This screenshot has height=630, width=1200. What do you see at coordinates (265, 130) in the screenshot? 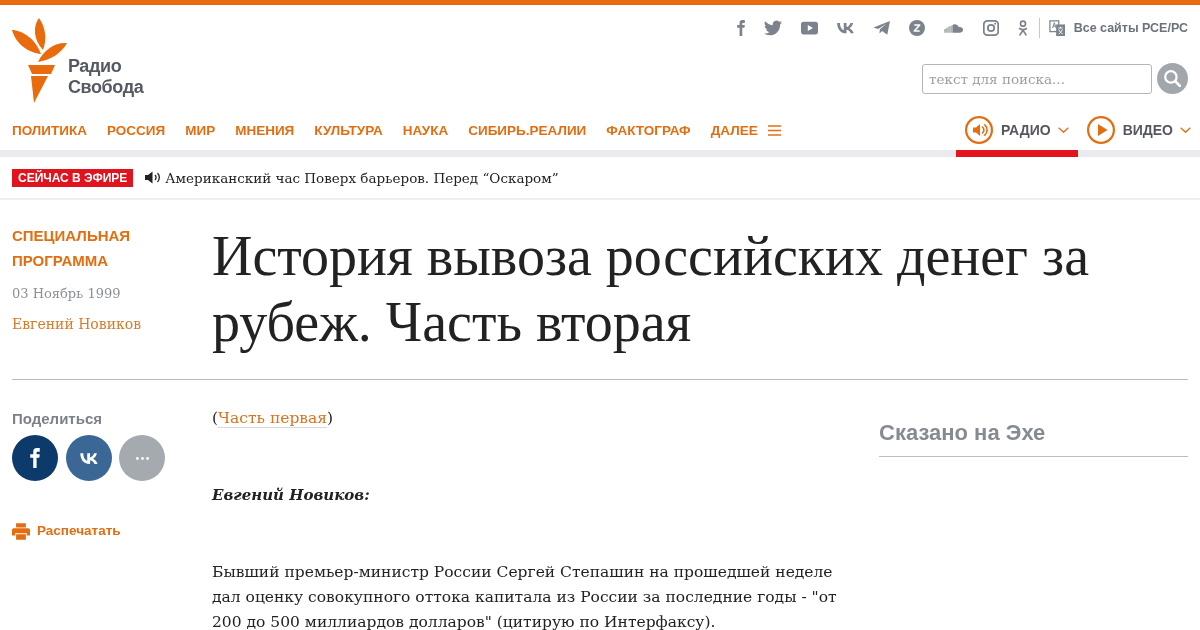
I see `nav-link: МНЕНИЯ` at bounding box center [265, 130].